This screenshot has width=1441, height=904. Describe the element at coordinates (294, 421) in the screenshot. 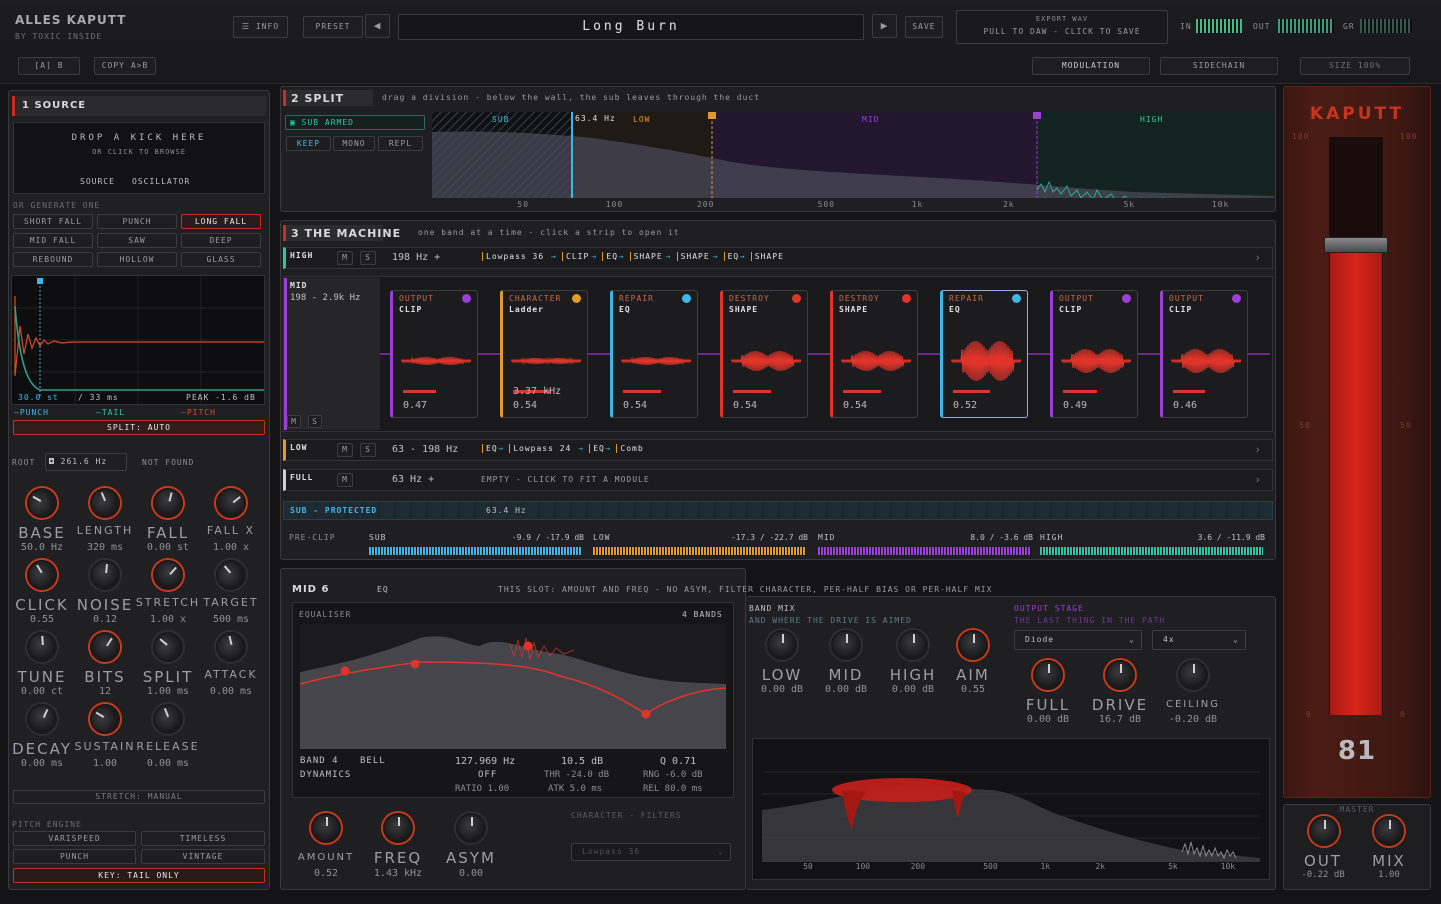

I see `band-mid-mute: M` at that location.